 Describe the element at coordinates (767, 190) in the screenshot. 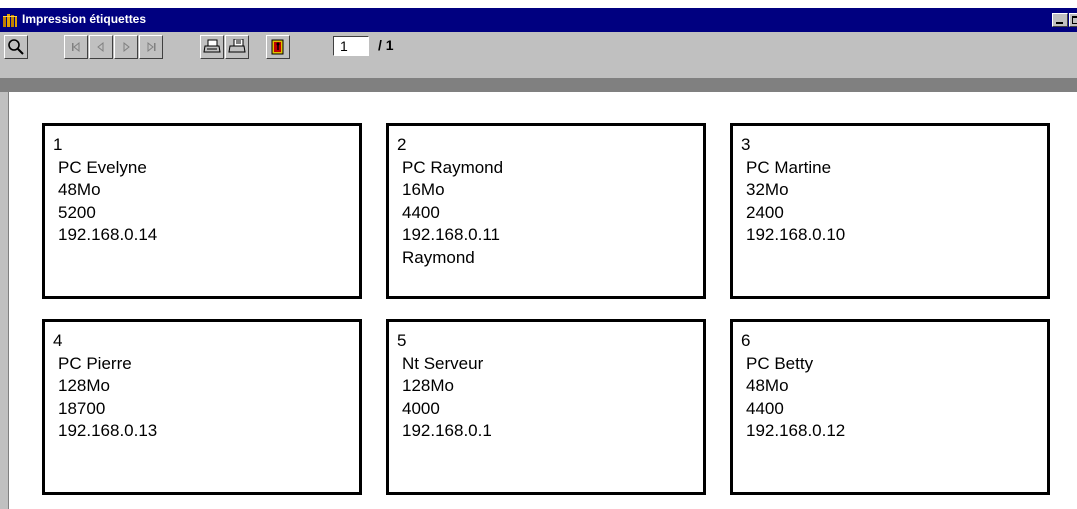

I see `label-memory: 32Mo` at that location.